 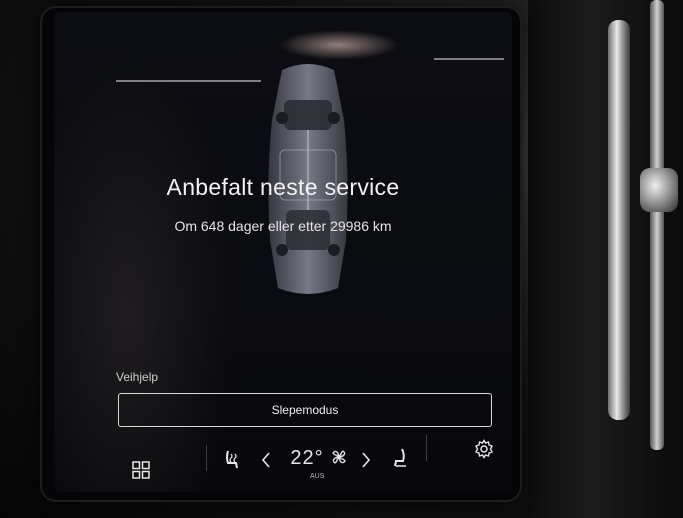 What do you see at coordinates (283, 457) in the screenshot?
I see `climate-bar: 22° AUS` at bounding box center [283, 457].